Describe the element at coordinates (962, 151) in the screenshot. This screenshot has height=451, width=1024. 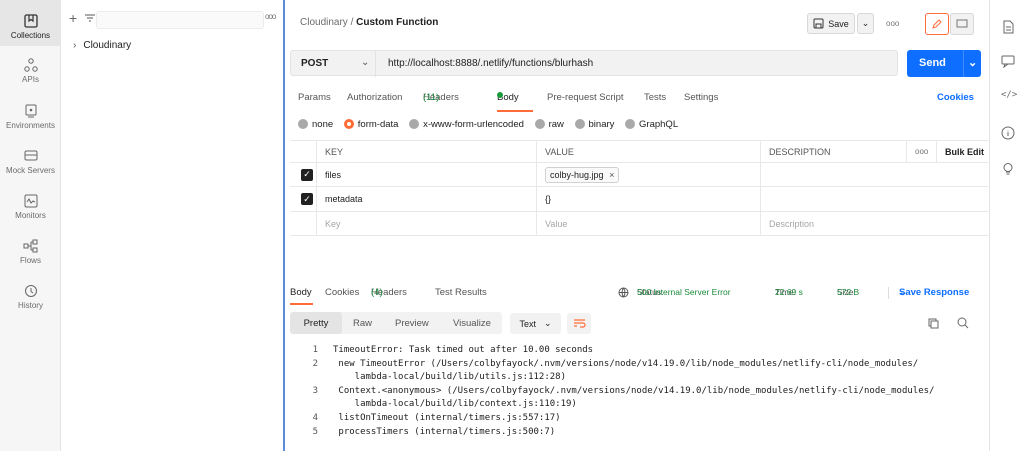
I see `bulk-edit-button: Bulk Edit` at that location.